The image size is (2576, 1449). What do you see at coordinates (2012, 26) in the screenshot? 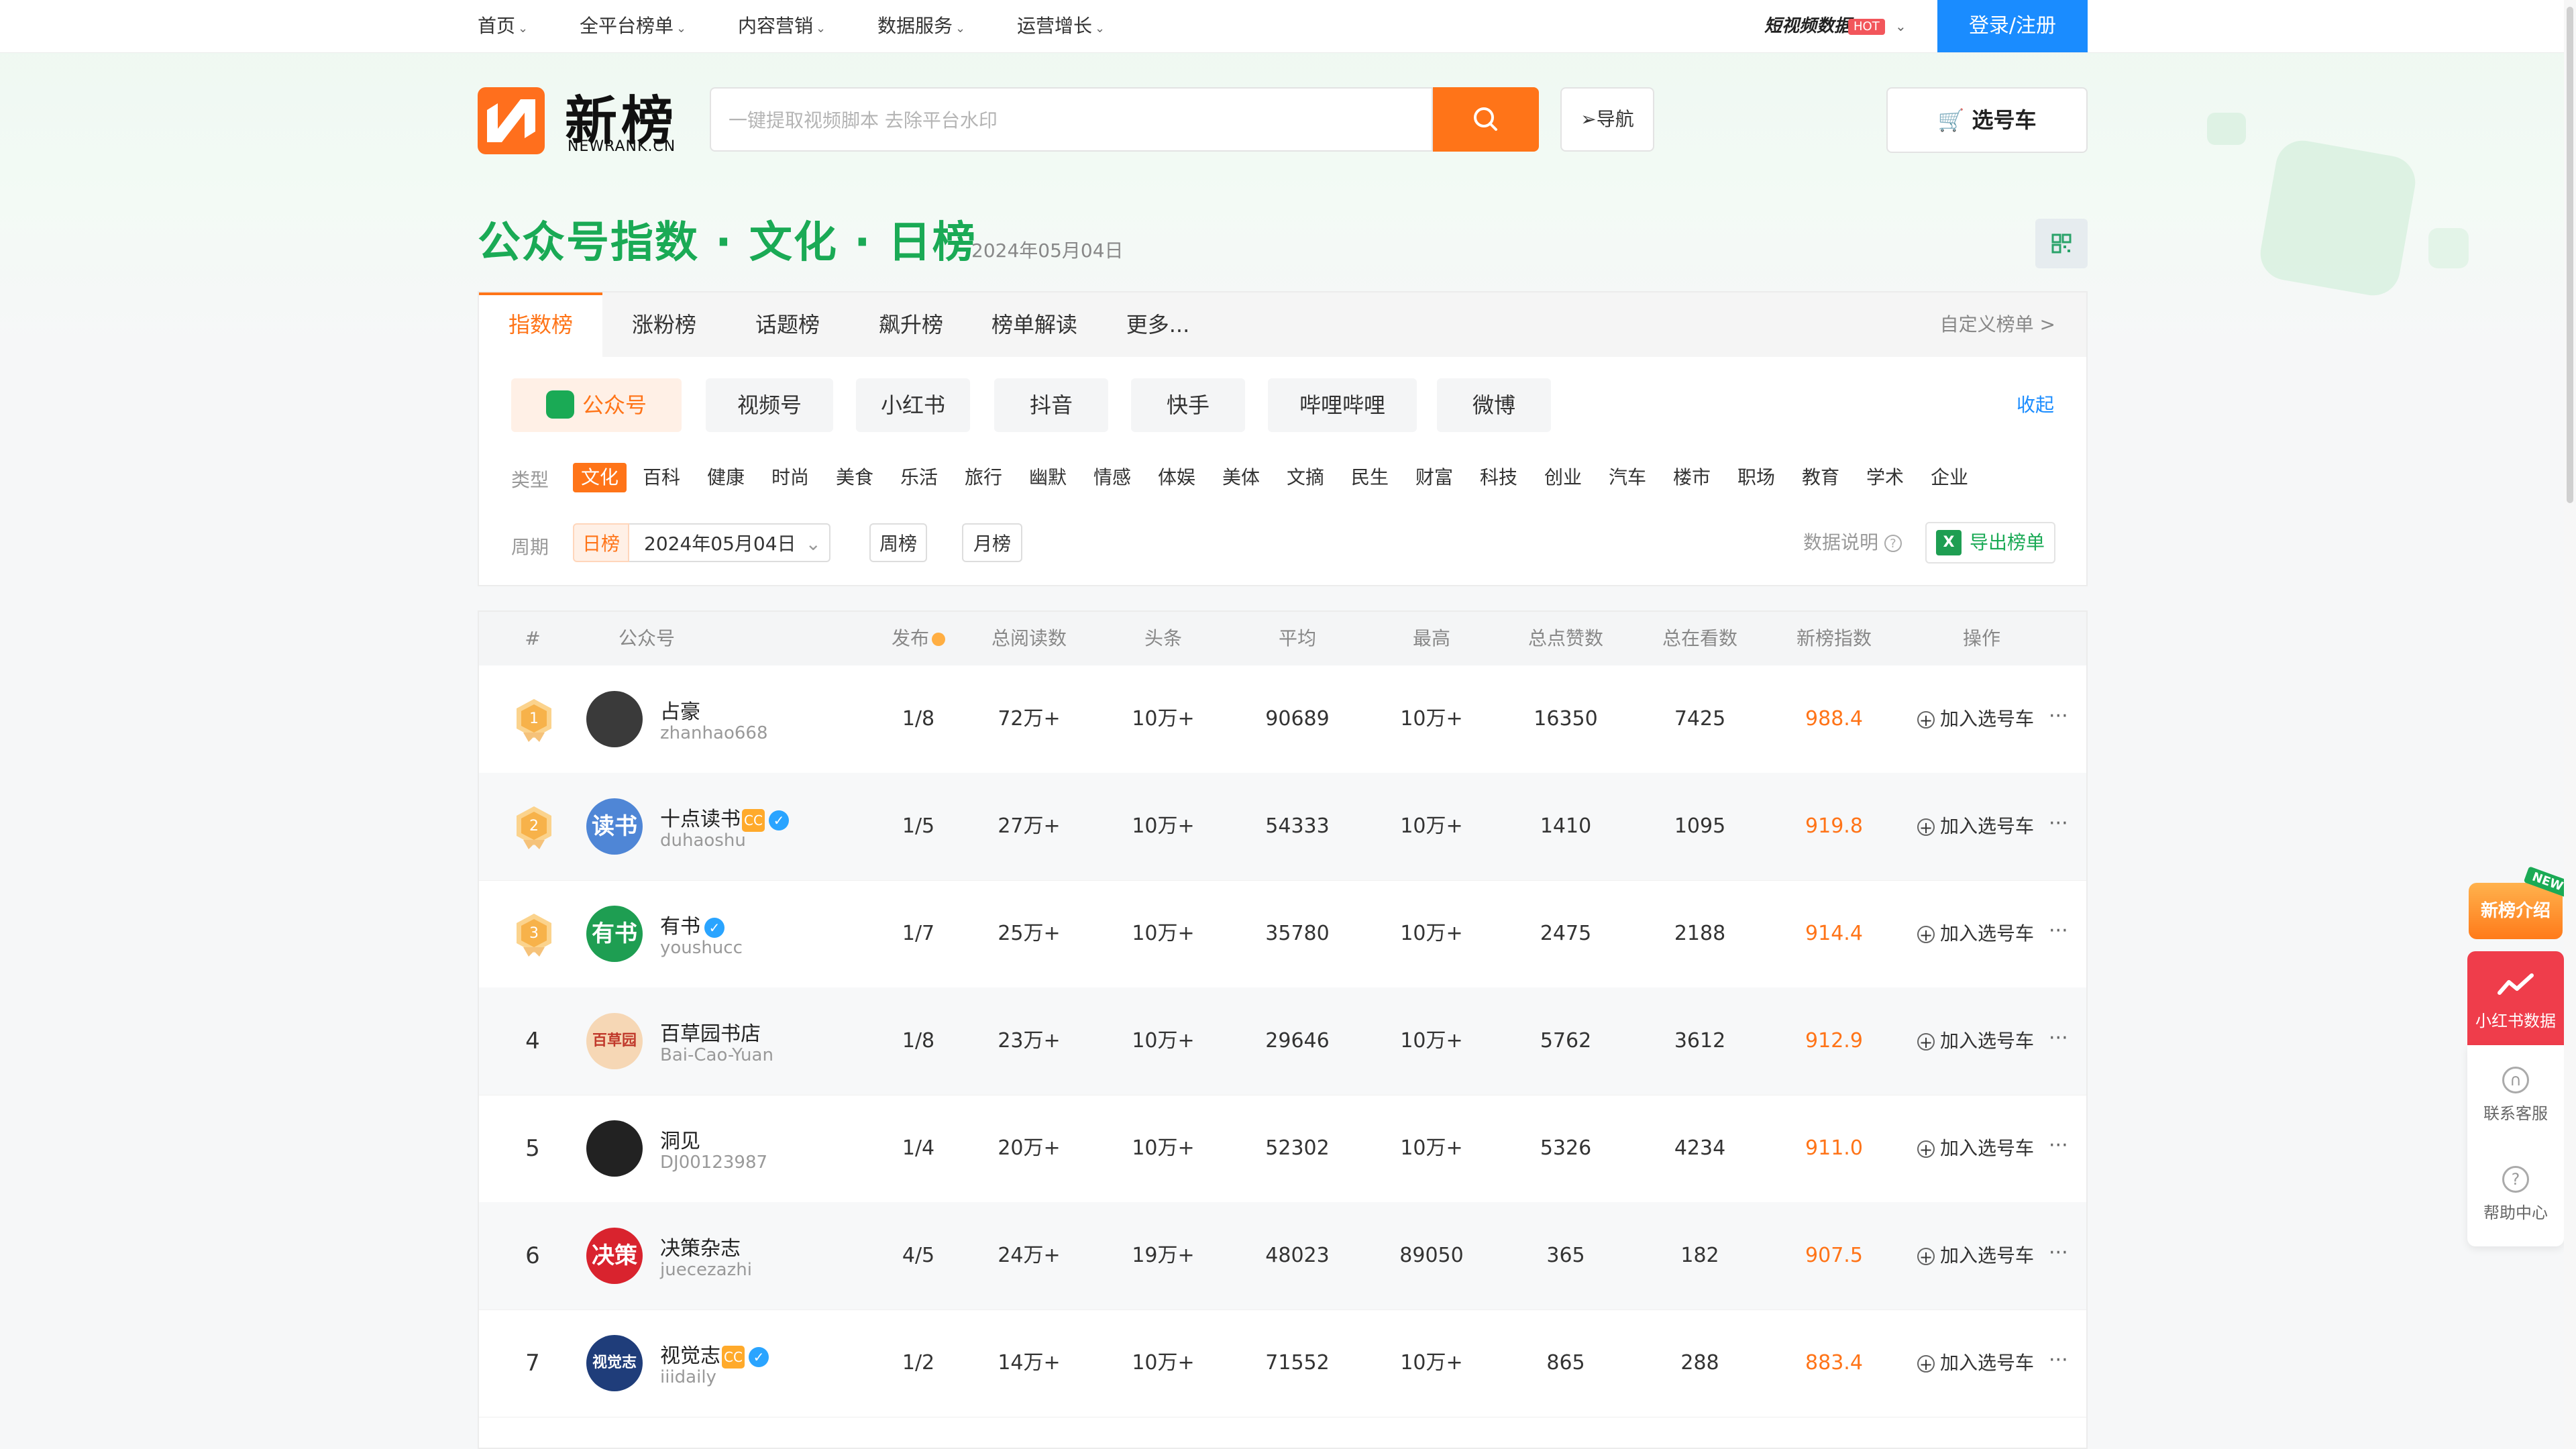
I see `login-register-button: 登录/注册` at bounding box center [2012, 26].